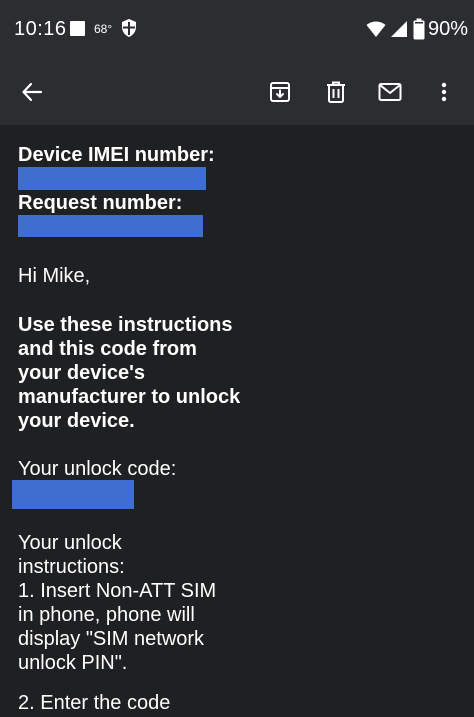 The height and width of the screenshot is (717, 474). Describe the element at coordinates (336, 92) in the screenshot. I see `delete-icon` at that location.